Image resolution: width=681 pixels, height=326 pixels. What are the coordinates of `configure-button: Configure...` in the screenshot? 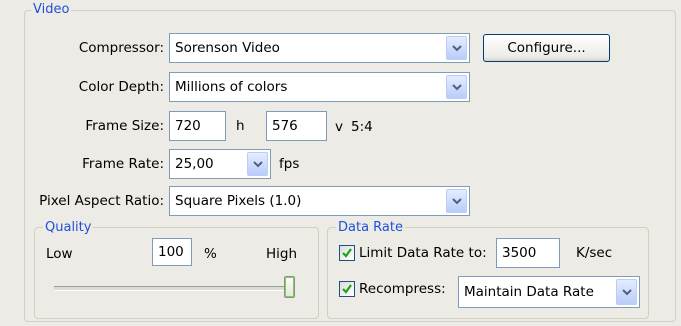 It's located at (546, 48).